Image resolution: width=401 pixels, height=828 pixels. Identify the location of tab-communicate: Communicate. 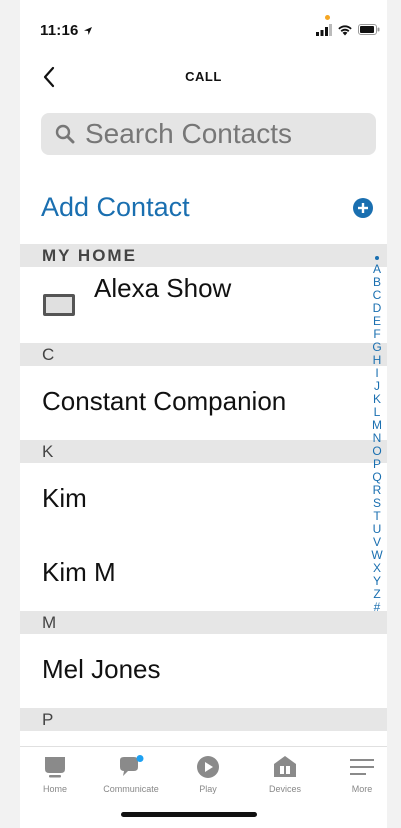
(131, 774).